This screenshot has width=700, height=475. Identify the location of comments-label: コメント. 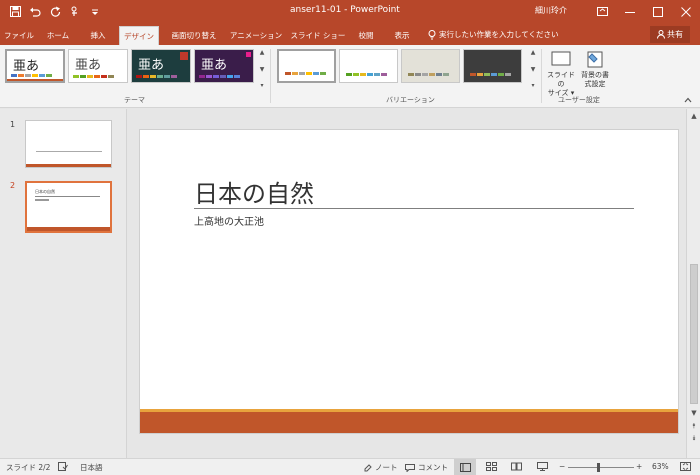
(433, 467).